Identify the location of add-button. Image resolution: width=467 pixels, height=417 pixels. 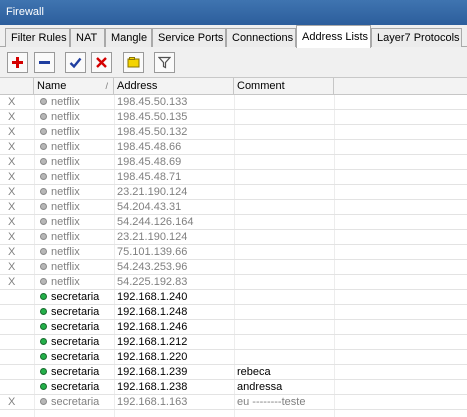
(17, 62).